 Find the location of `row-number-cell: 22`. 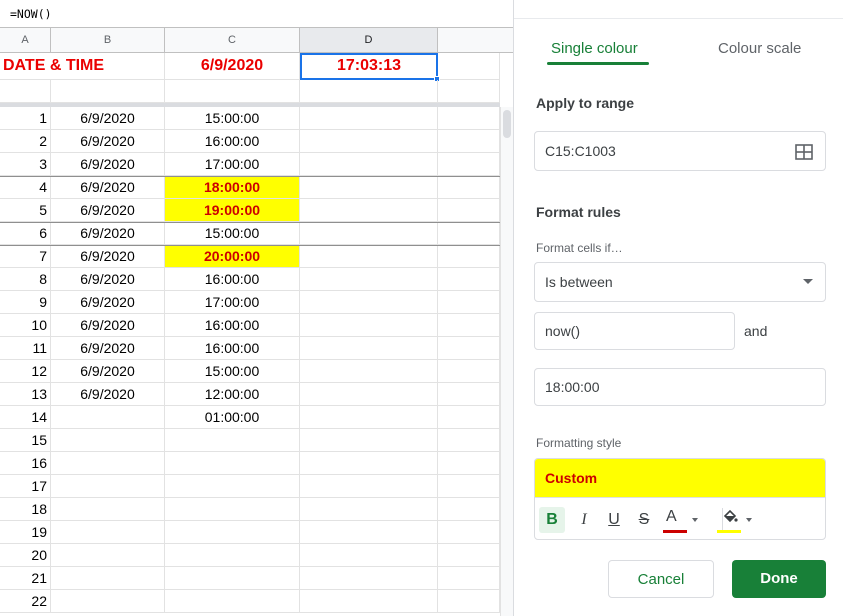

row-number-cell: 22 is located at coordinates (25, 601).